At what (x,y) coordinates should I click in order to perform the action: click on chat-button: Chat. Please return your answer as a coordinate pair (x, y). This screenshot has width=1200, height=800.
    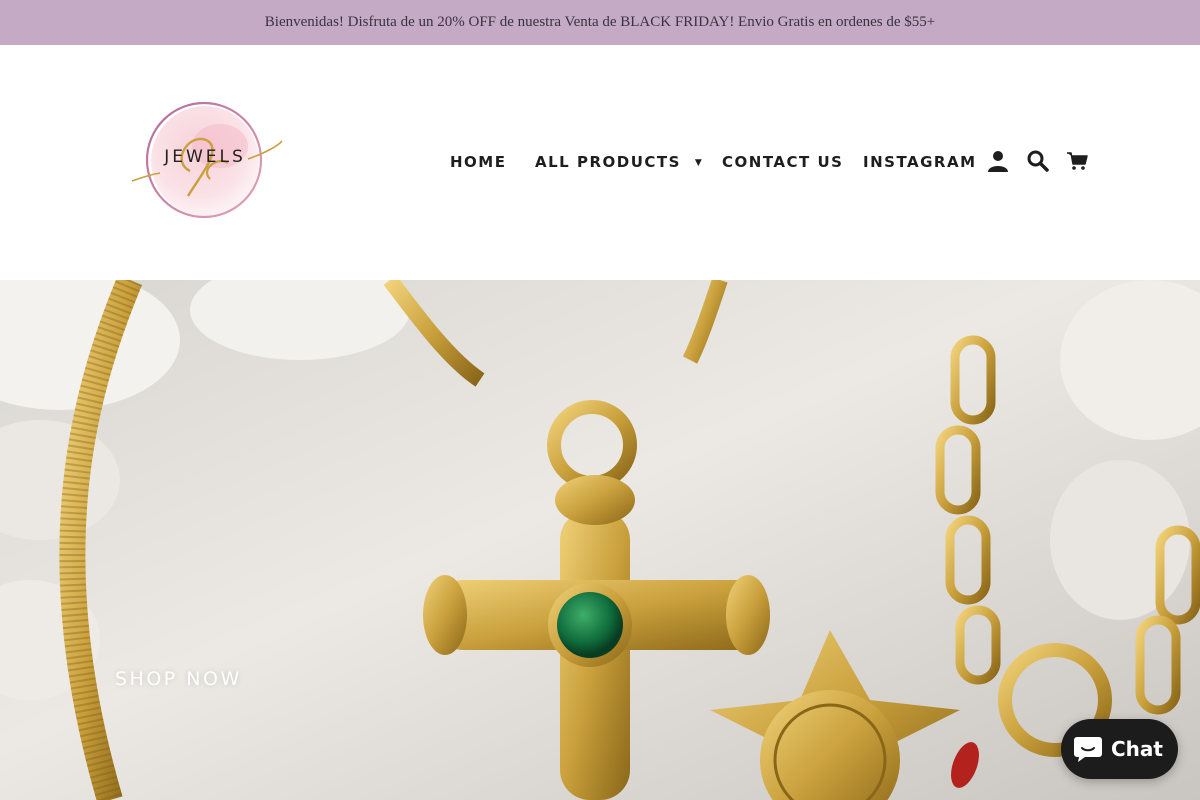
    Looking at the image, I should click on (1119, 749).